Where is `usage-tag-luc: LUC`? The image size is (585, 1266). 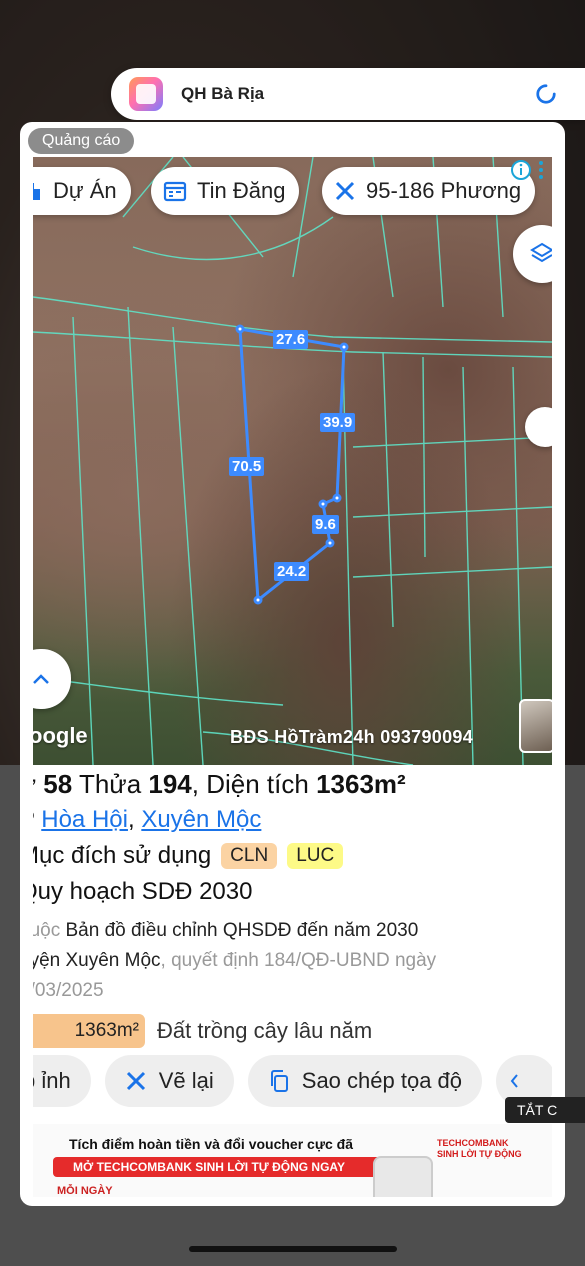
usage-tag-luc: LUC is located at coordinates (315, 856).